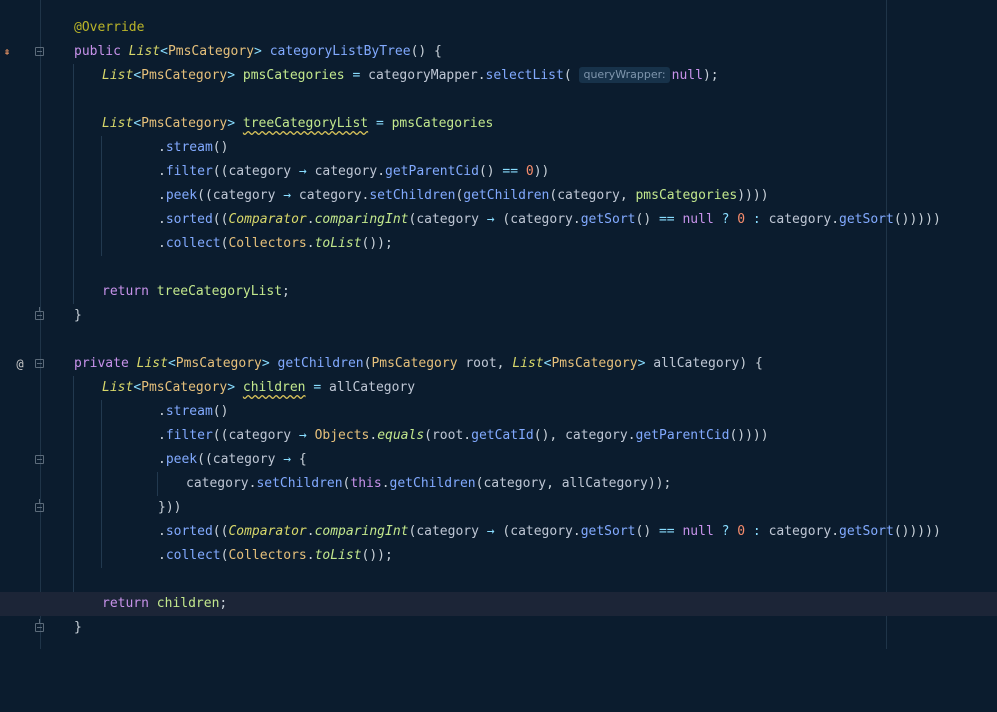 The height and width of the screenshot is (712, 997). Describe the element at coordinates (498, 28) in the screenshot. I see `code-line: @Override` at that location.